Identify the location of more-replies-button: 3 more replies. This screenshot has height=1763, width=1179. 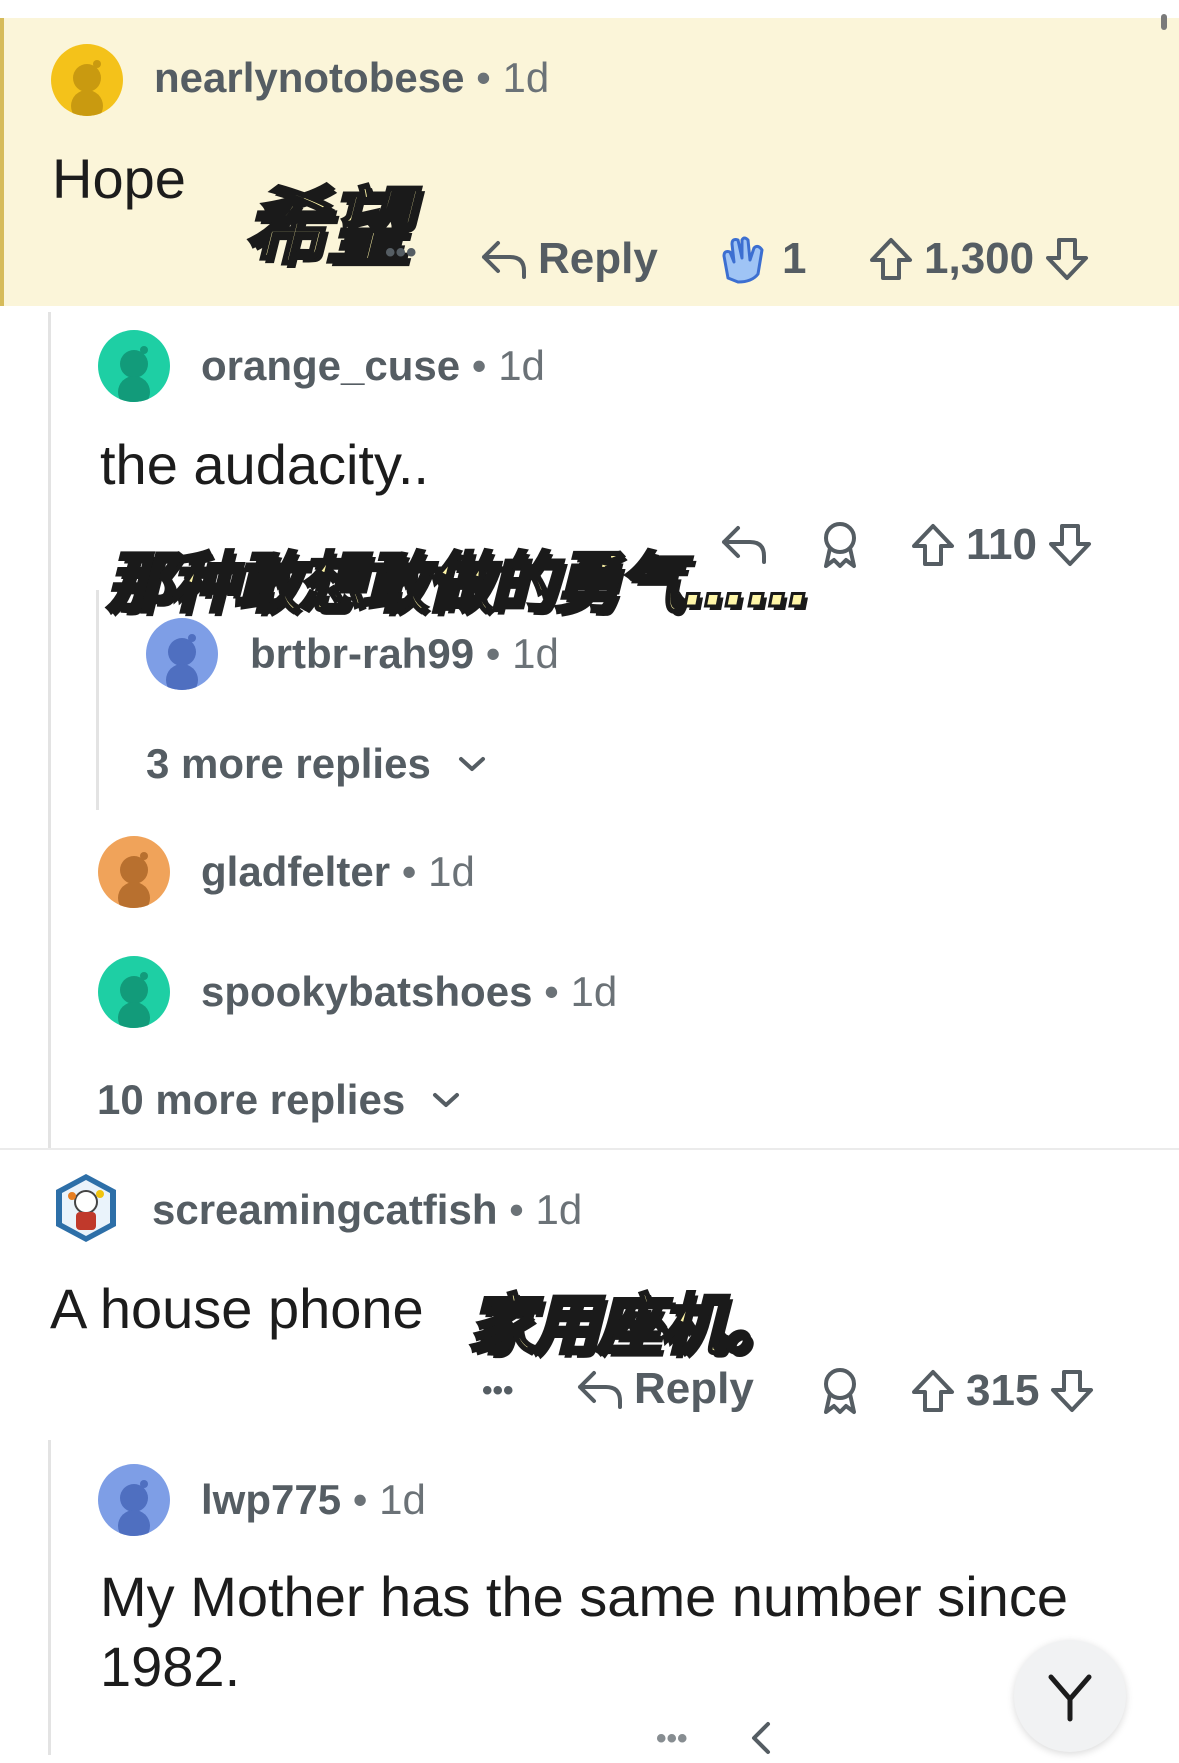
(316, 764).